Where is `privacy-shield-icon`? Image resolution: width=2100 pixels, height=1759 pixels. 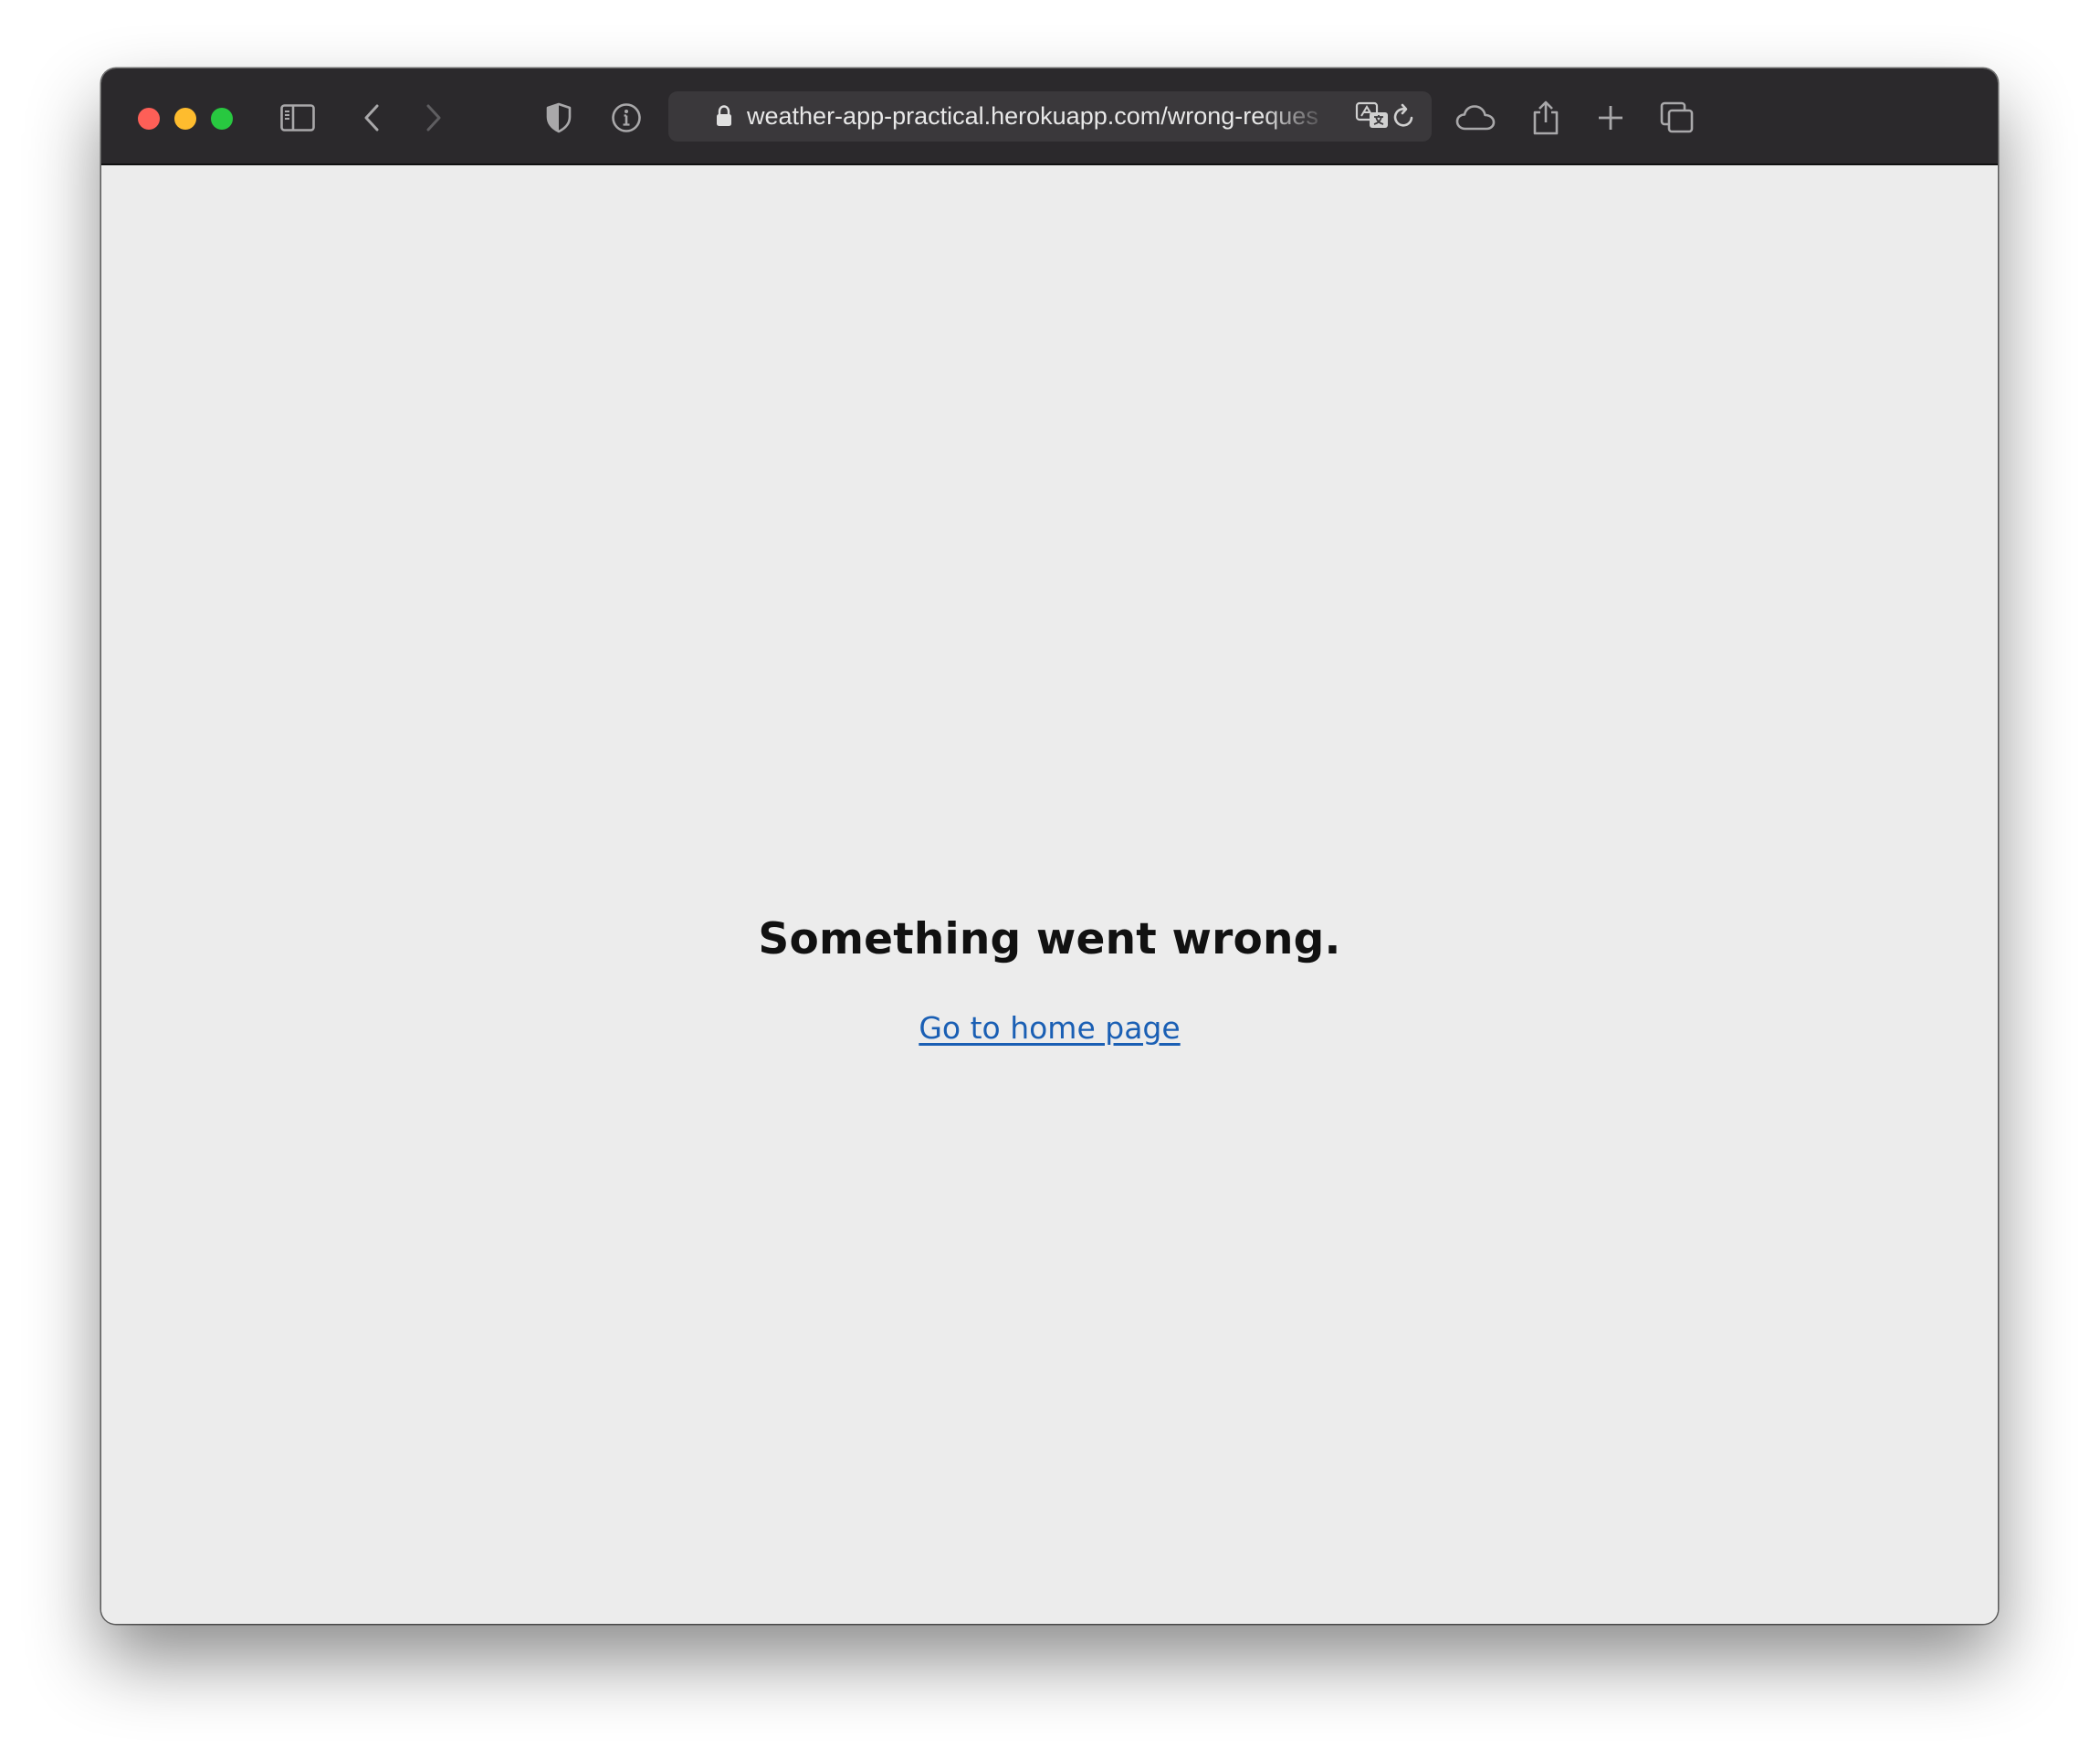
privacy-shield-icon is located at coordinates (559, 118).